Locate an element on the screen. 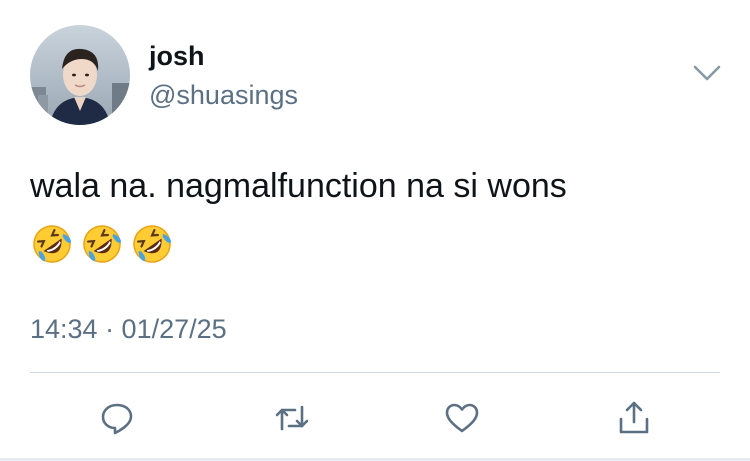 This screenshot has width=750, height=461. author-handle: @shuasings is located at coordinates (223, 95).